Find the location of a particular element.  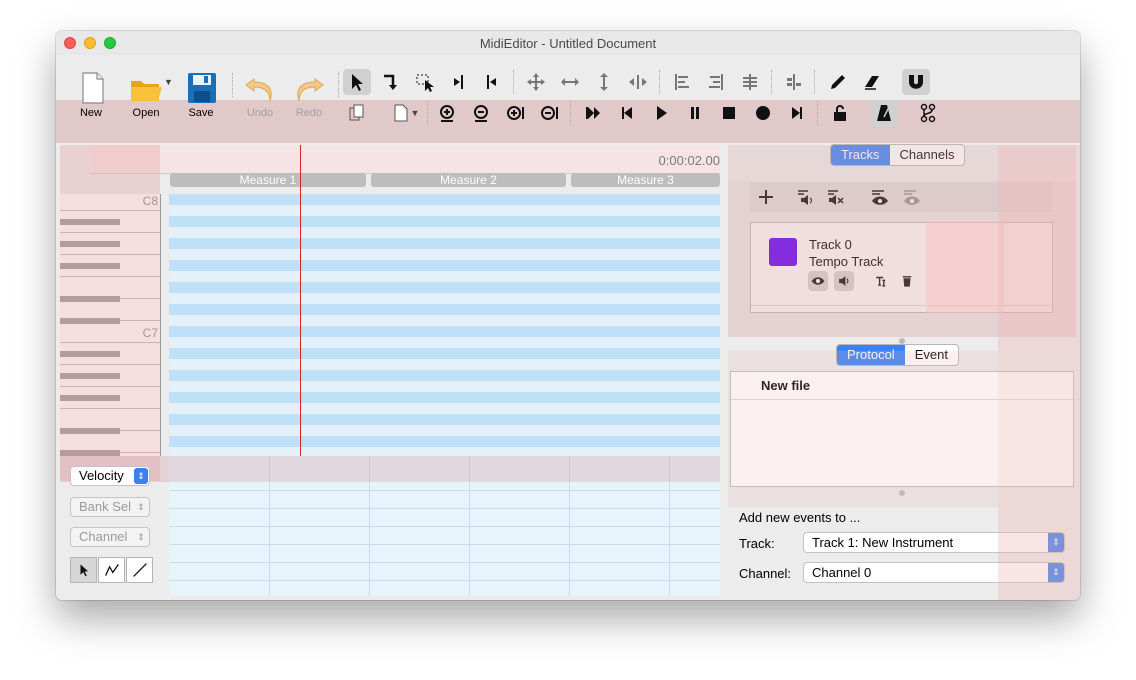

record-button is located at coordinates (763, 113).